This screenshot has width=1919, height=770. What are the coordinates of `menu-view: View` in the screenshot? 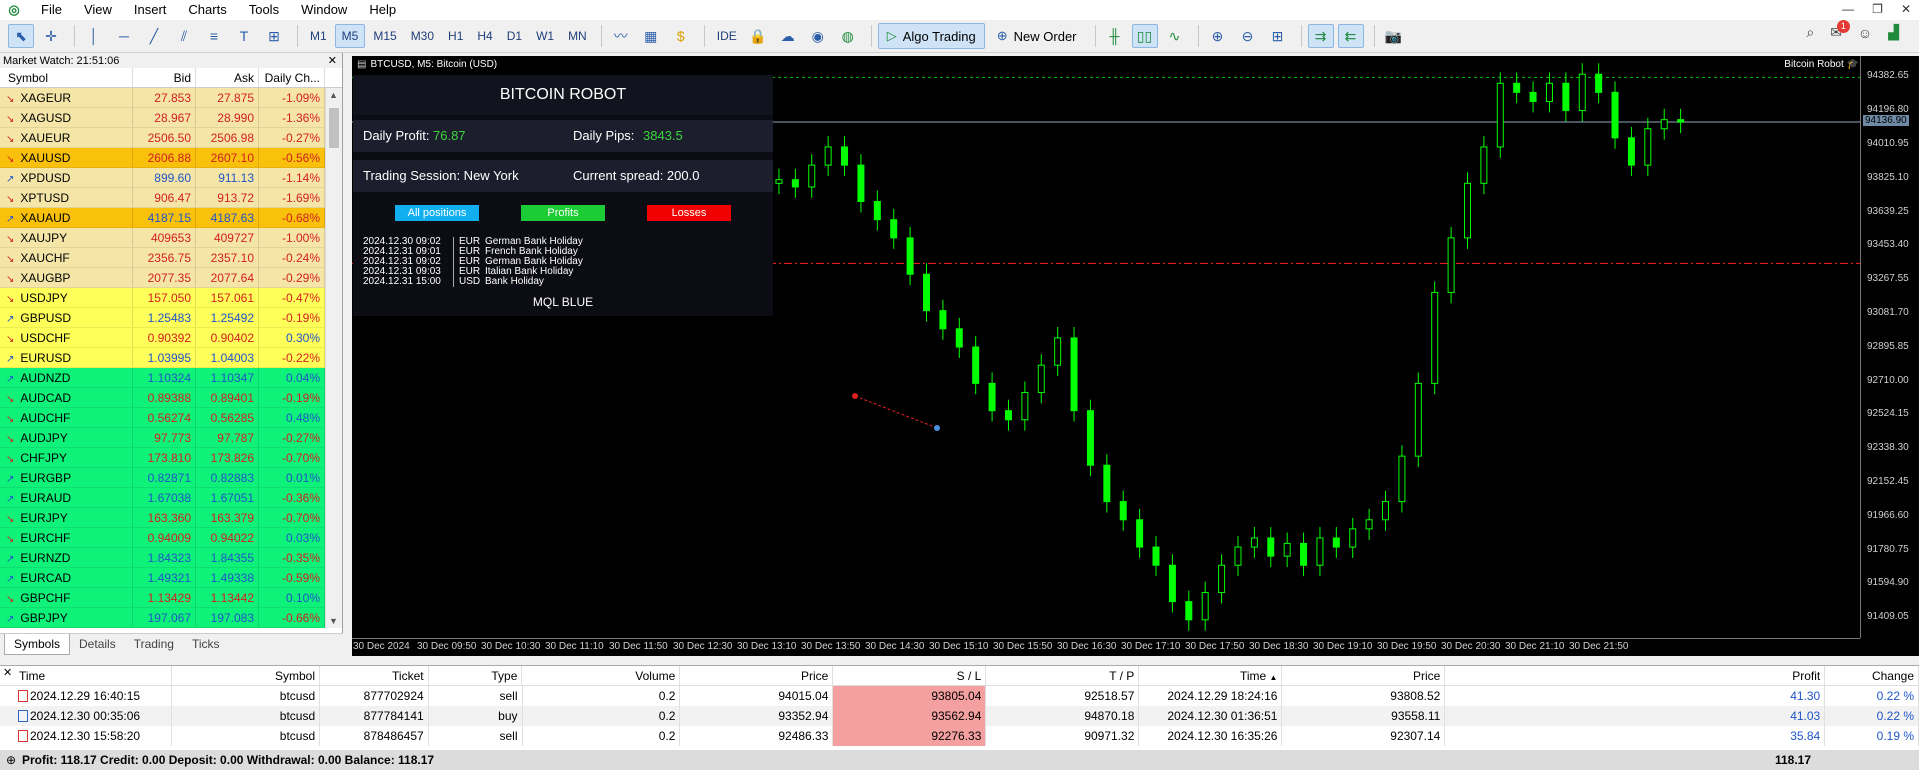 It's located at (98, 10).